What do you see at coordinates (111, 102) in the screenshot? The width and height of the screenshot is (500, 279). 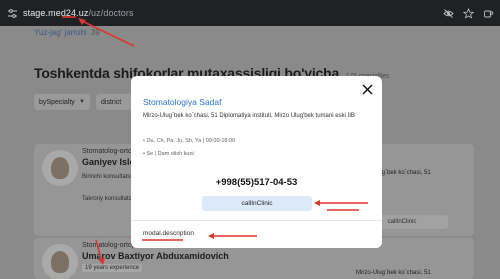 I see `district-filter-label: district` at bounding box center [111, 102].